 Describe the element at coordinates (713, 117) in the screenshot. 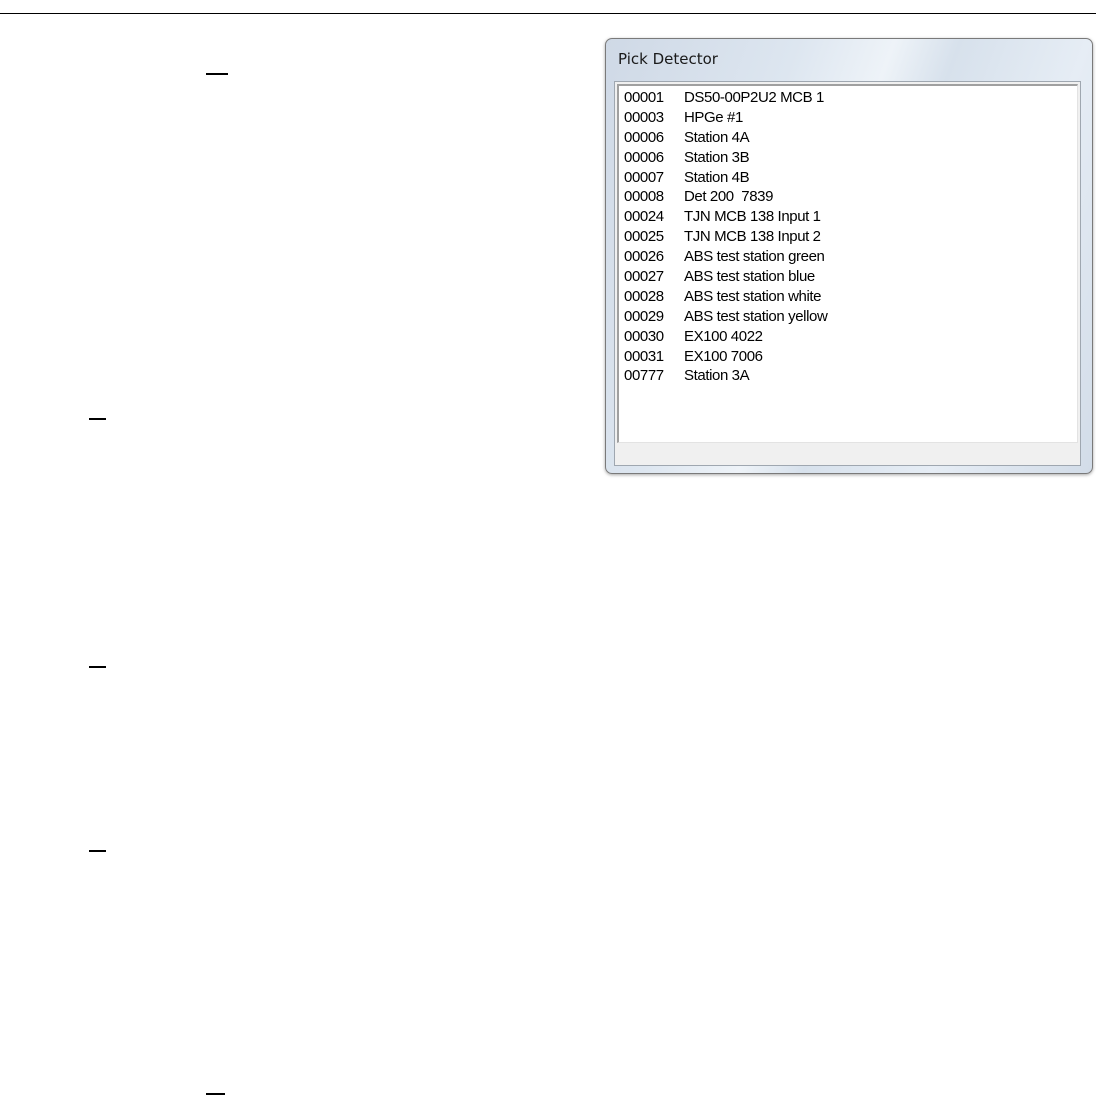

I see `detector-name: HPGe #1` at that location.